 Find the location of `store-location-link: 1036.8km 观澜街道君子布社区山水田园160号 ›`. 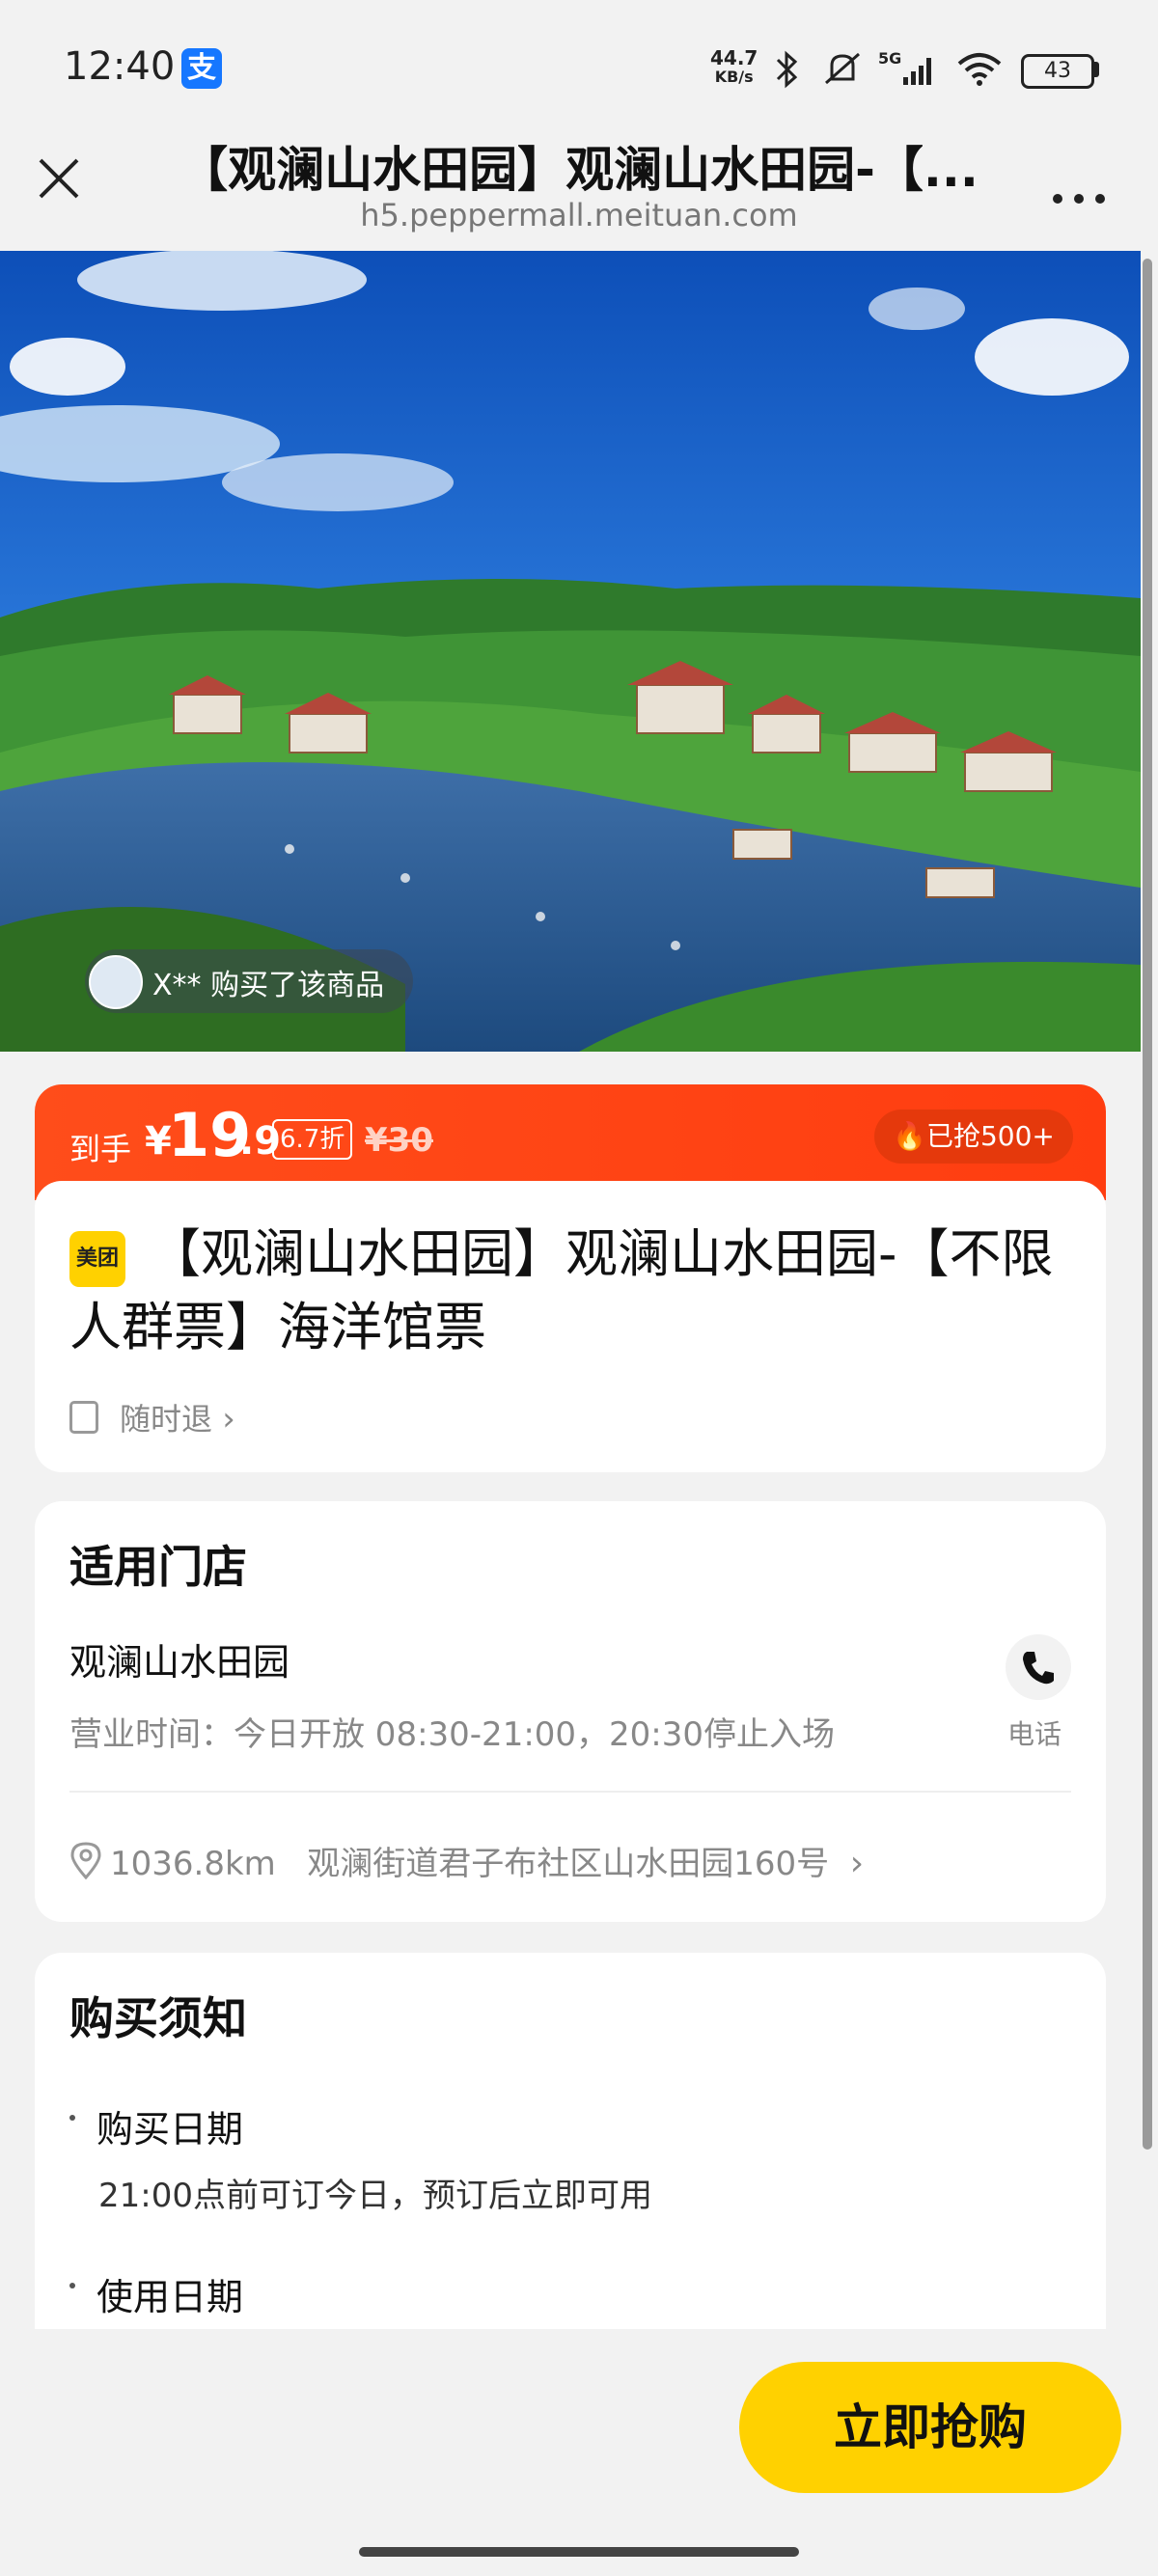

store-location-link: 1036.8km 观澜街道君子布社区山水田园160号 › is located at coordinates (487, 1861).